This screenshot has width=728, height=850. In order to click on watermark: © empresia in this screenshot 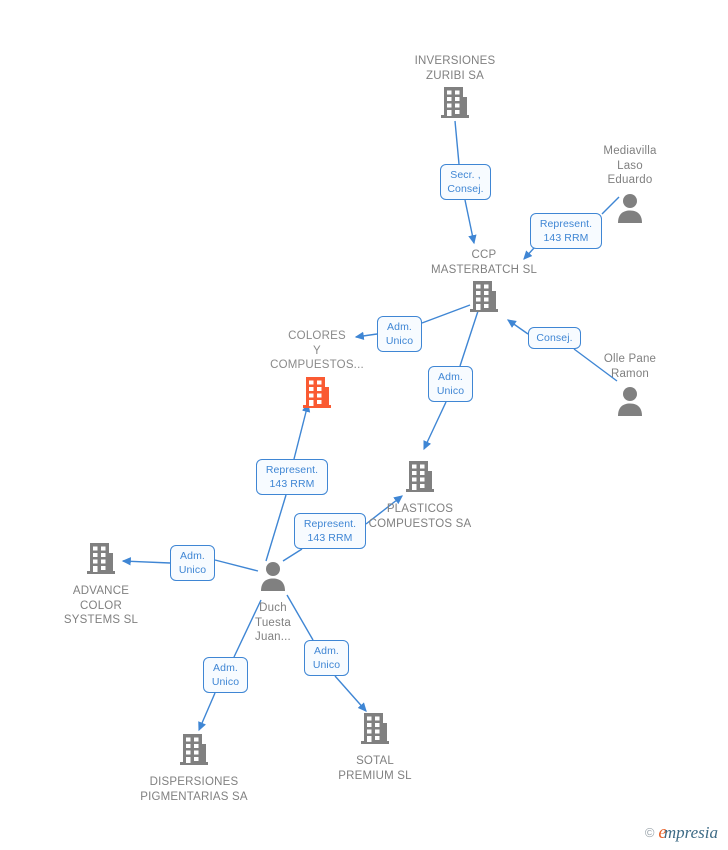, I will do `click(681, 832)`.